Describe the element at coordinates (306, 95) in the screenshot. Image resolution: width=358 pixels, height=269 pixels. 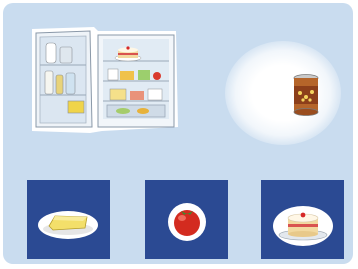
I see `tin-can-icon` at that location.